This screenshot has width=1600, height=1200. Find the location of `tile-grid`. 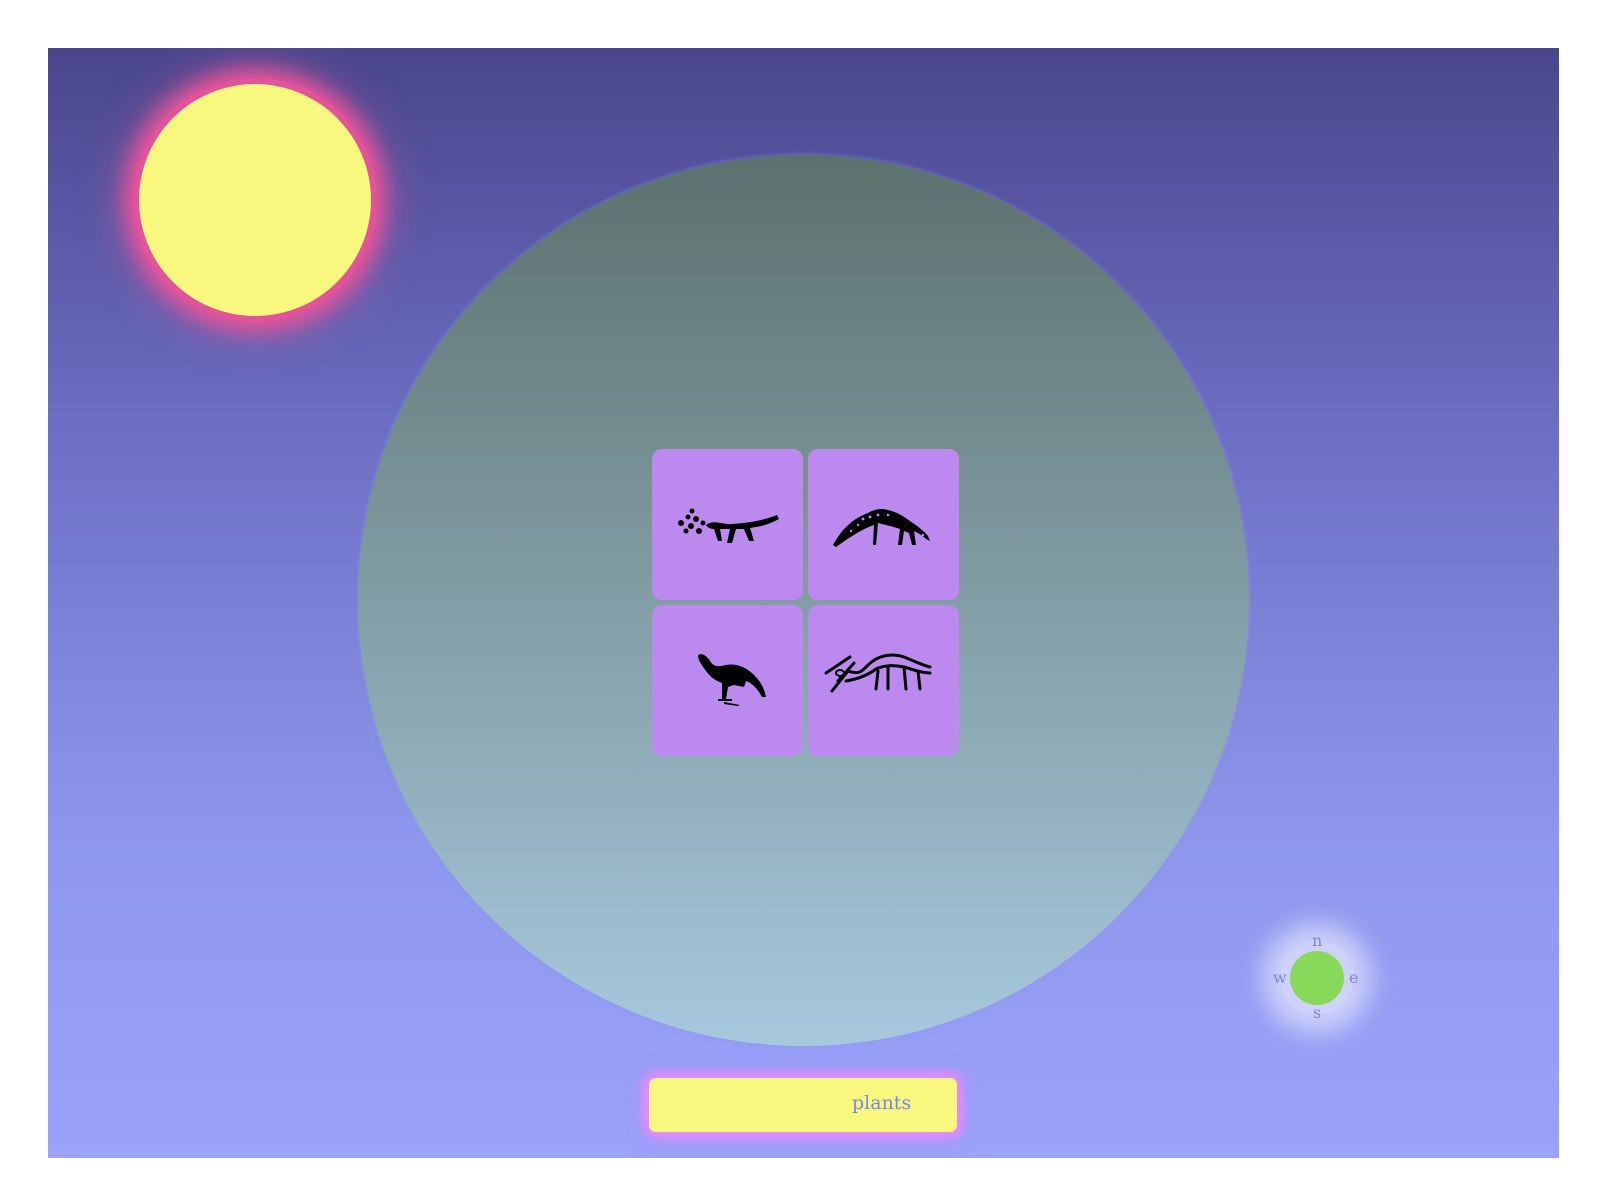

tile-grid is located at coordinates (807, 604).